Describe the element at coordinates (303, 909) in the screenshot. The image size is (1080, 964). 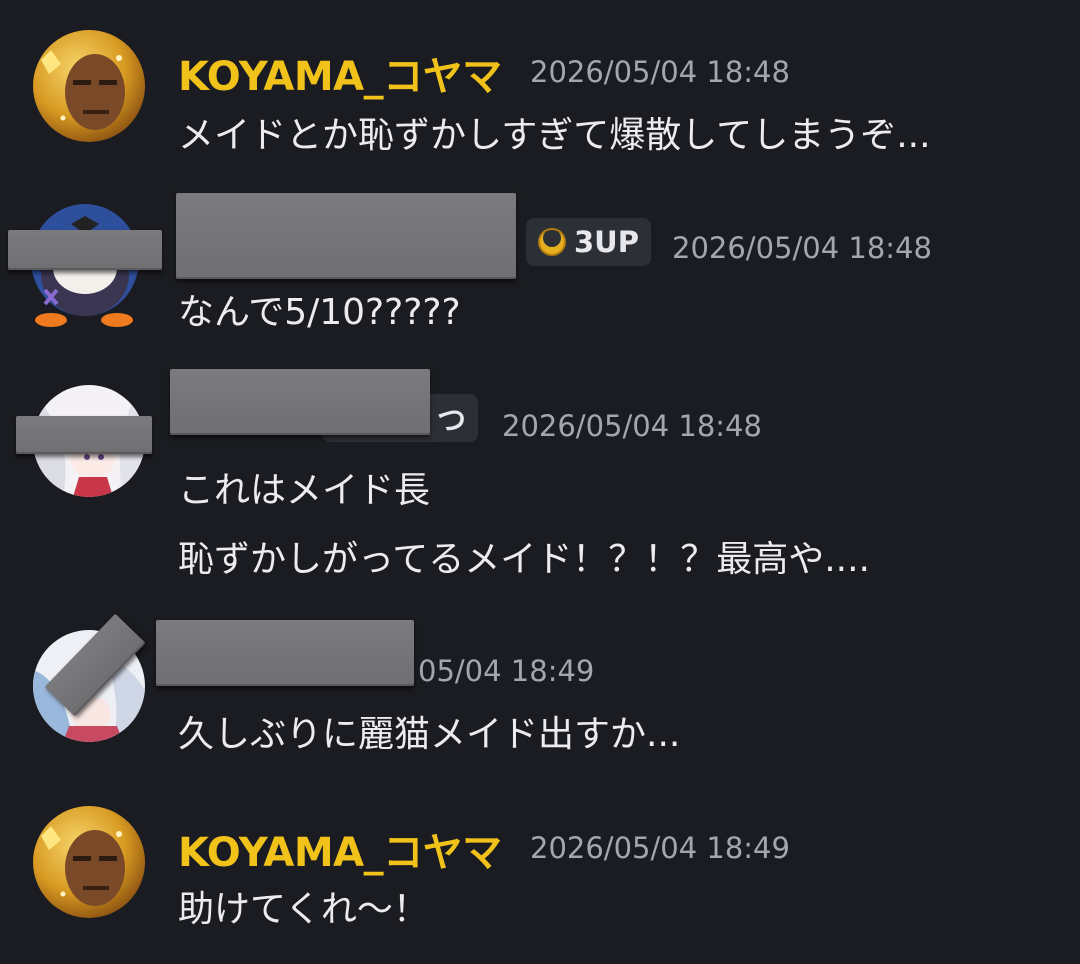
I see `message-text: 助けてくれ〜！` at that location.